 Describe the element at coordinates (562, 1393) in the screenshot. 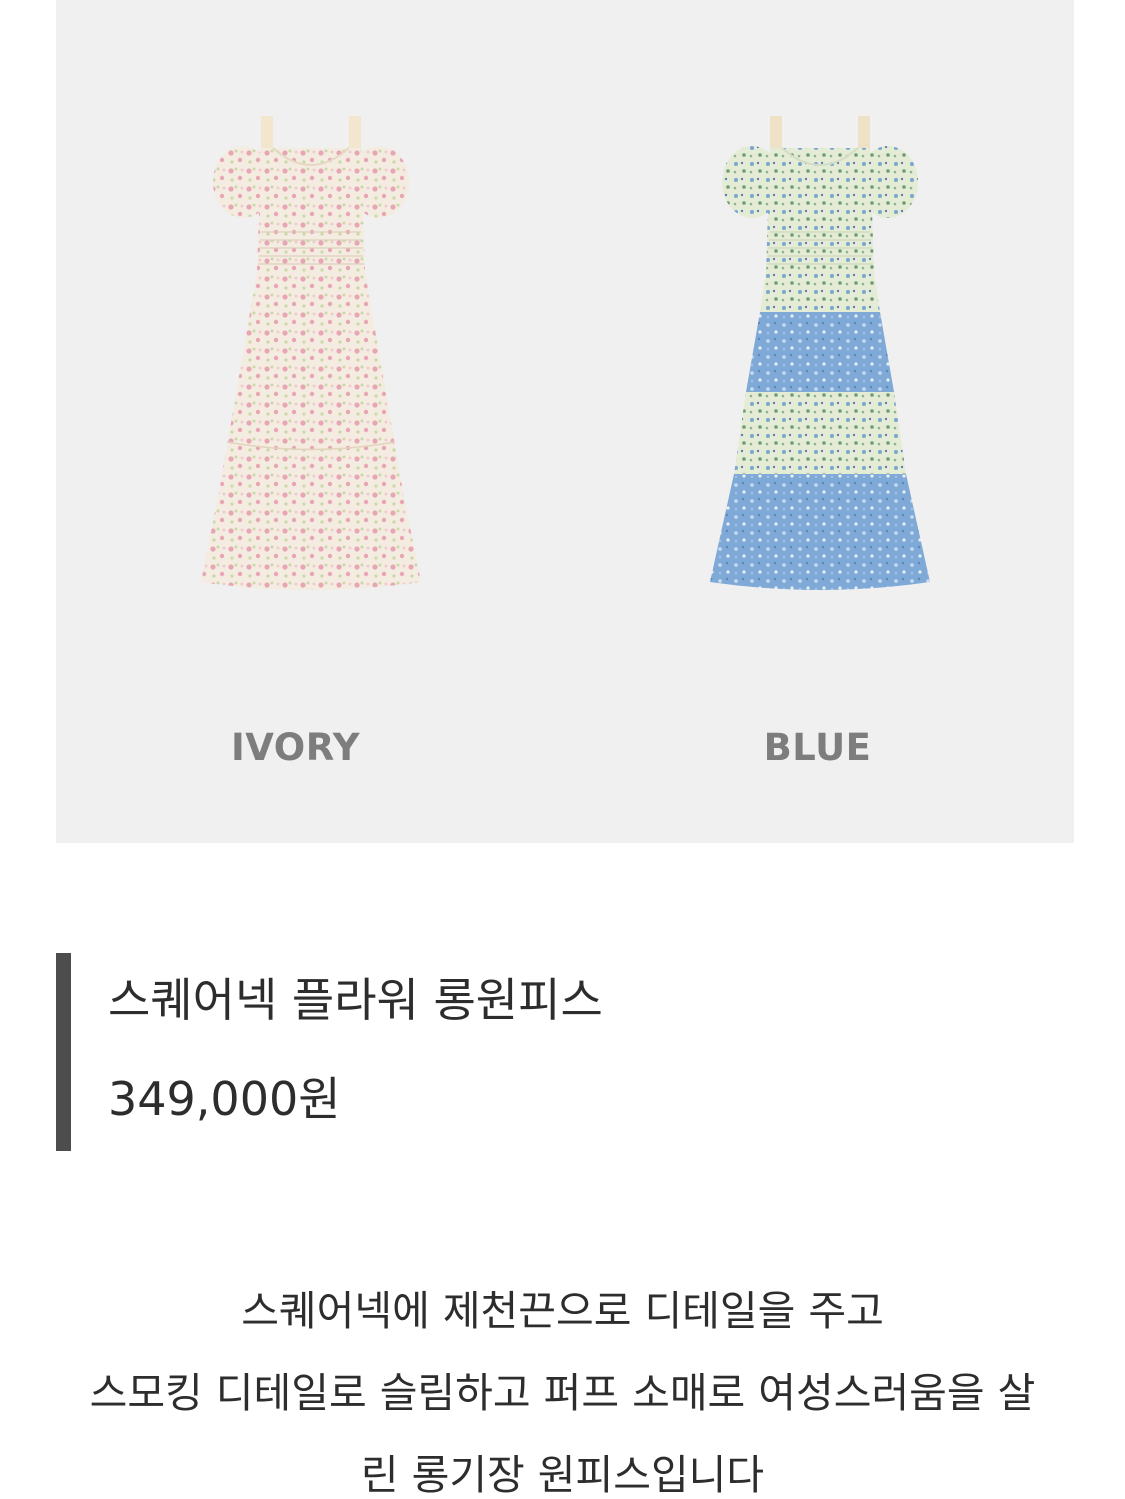

I see `description-line: 스모킹 디테일로 슬림하고 퍼프 소매로 여성스러움을 살` at that location.